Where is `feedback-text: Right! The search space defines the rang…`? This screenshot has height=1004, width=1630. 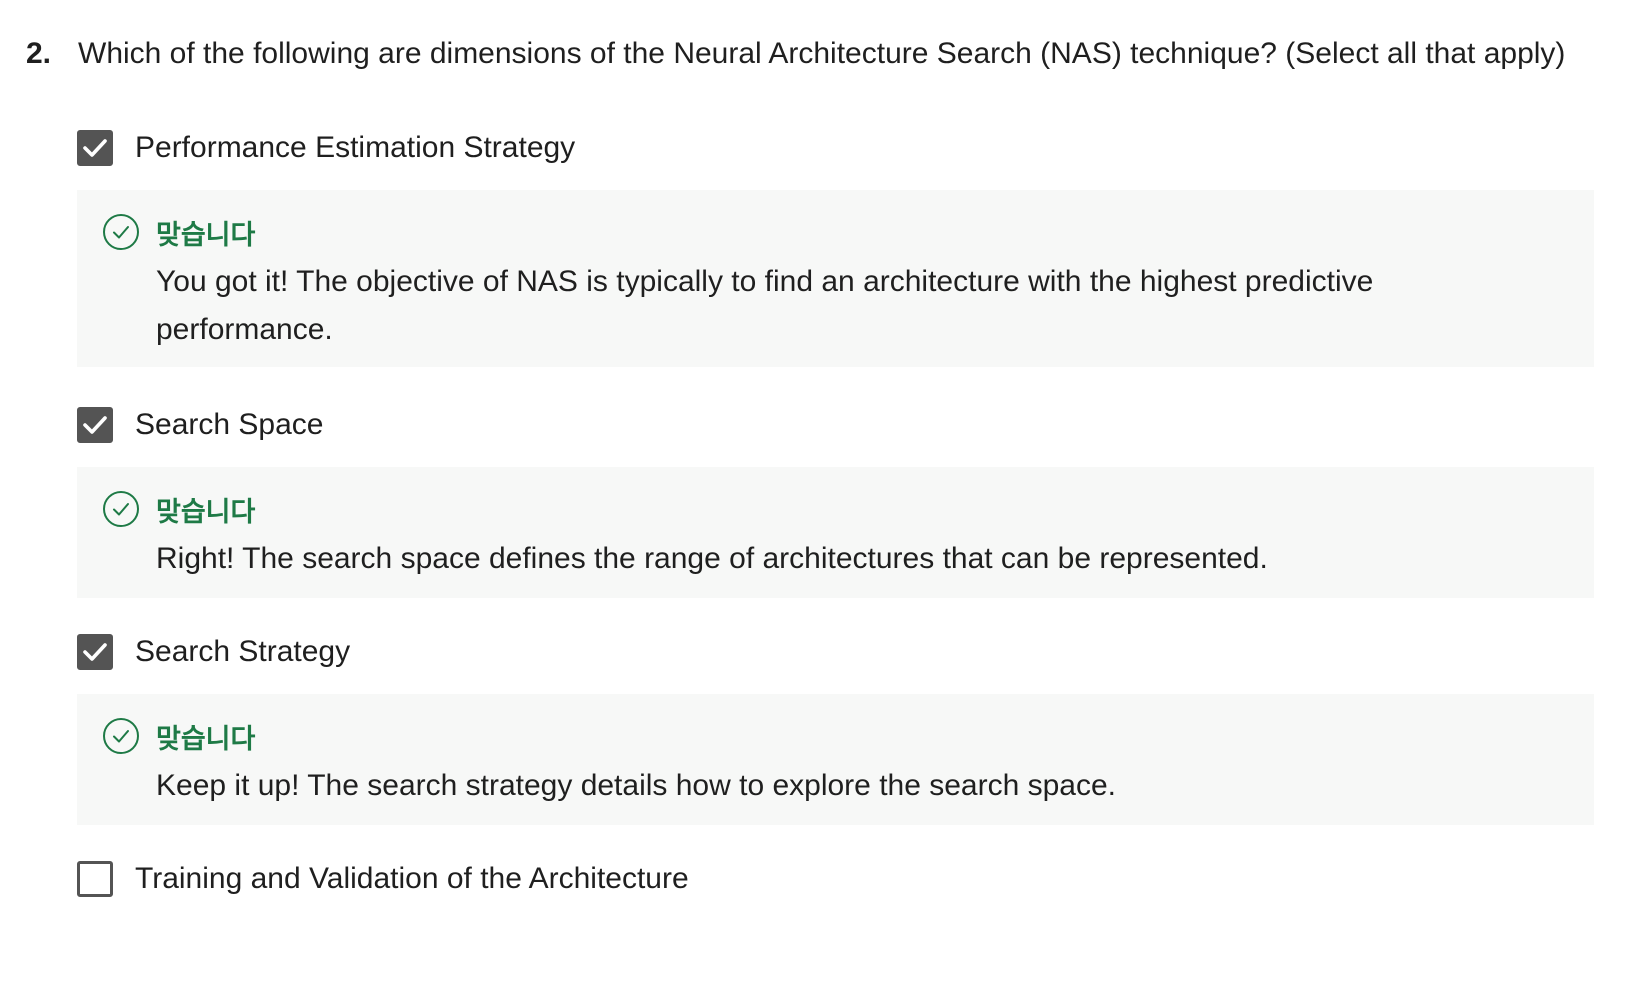
feedback-text: Right! The search space defines the rang… is located at coordinates (712, 558).